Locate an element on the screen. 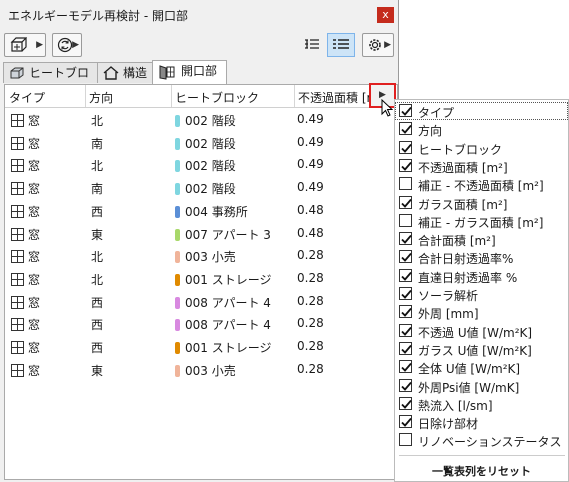 The height and width of the screenshot is (482, 569). menu-item-column-toggle: 方向 is located at coordinates (481, 129).